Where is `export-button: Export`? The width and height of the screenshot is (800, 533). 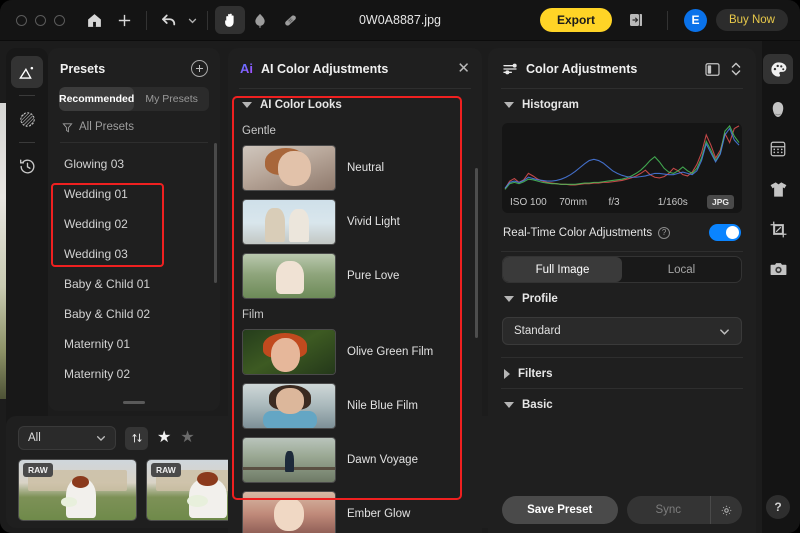 export-button: Export is located at coordinates (575, 20).